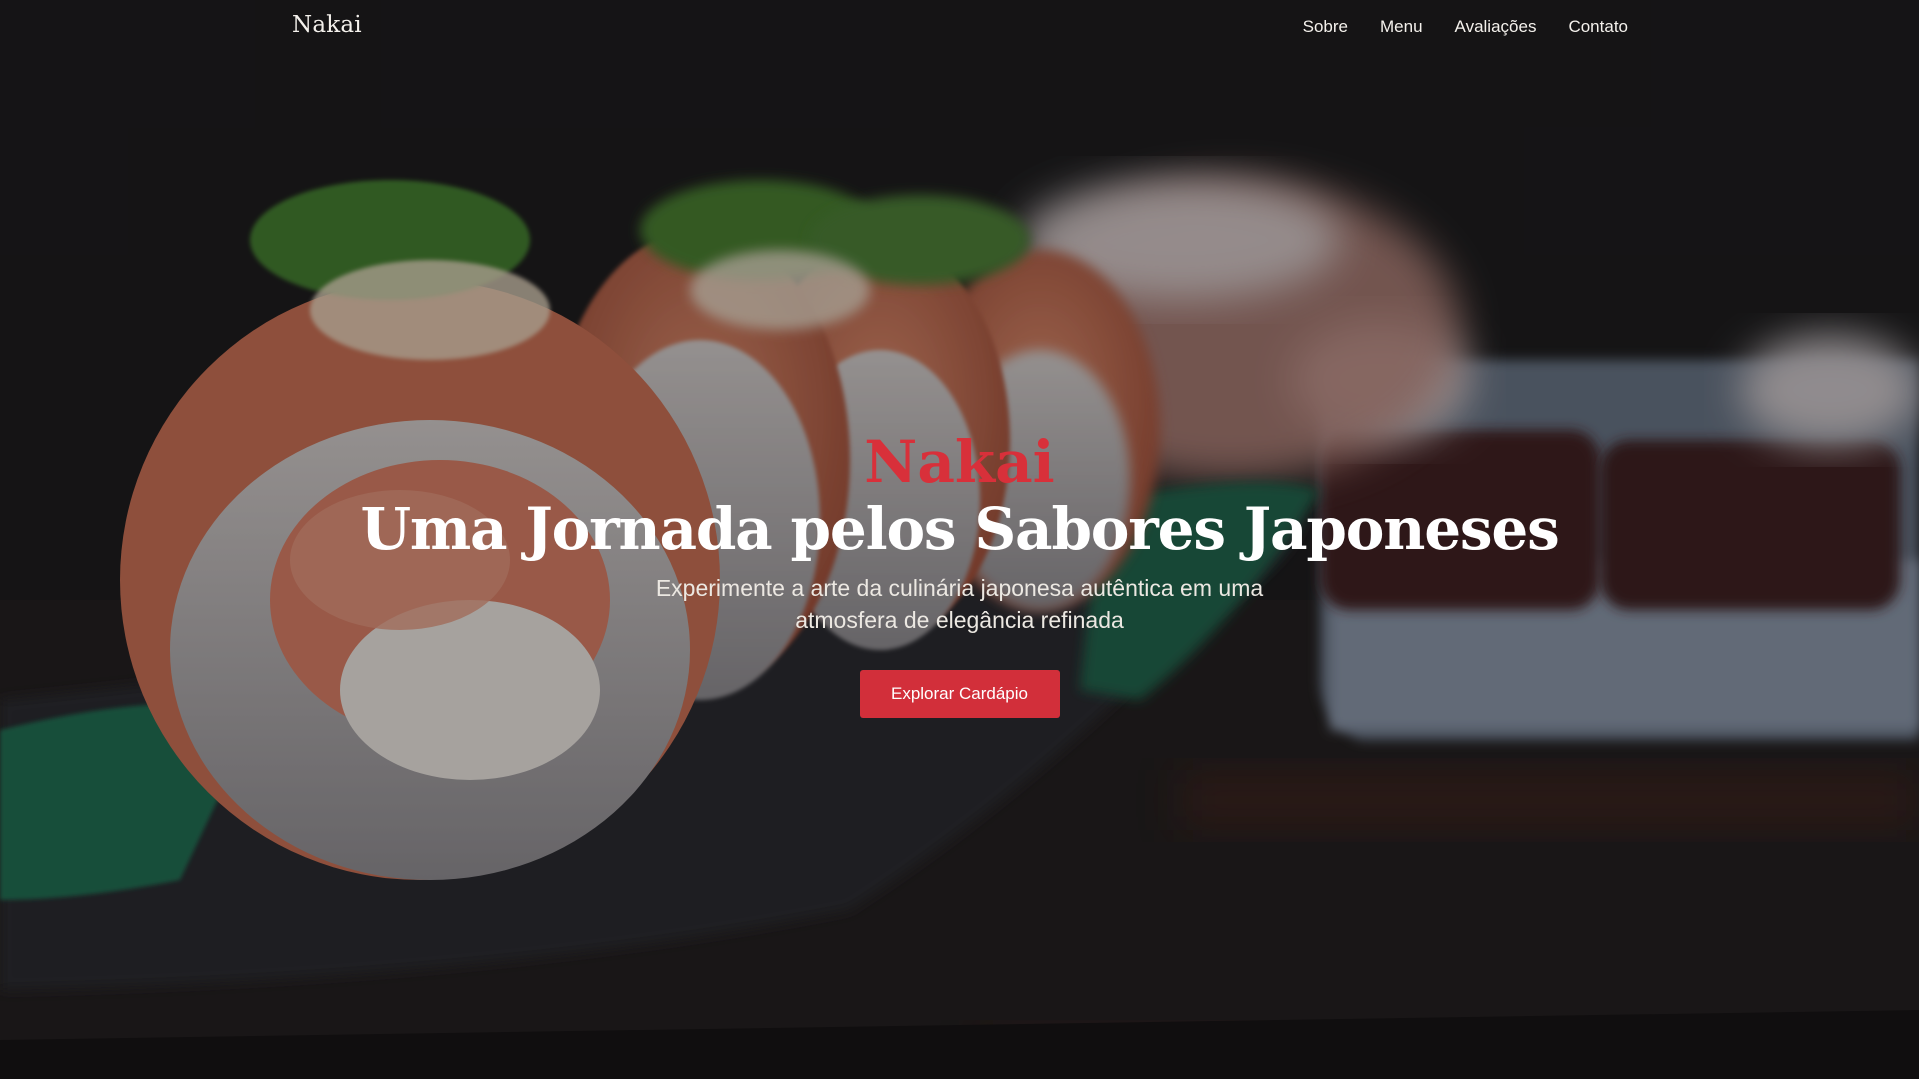 This screenshot has width=1919, height=1079. What do you see at coordinates (959, 462) in the screenshot?
I see `hero-kicker: Nakai` at bounding box center [959, 462].